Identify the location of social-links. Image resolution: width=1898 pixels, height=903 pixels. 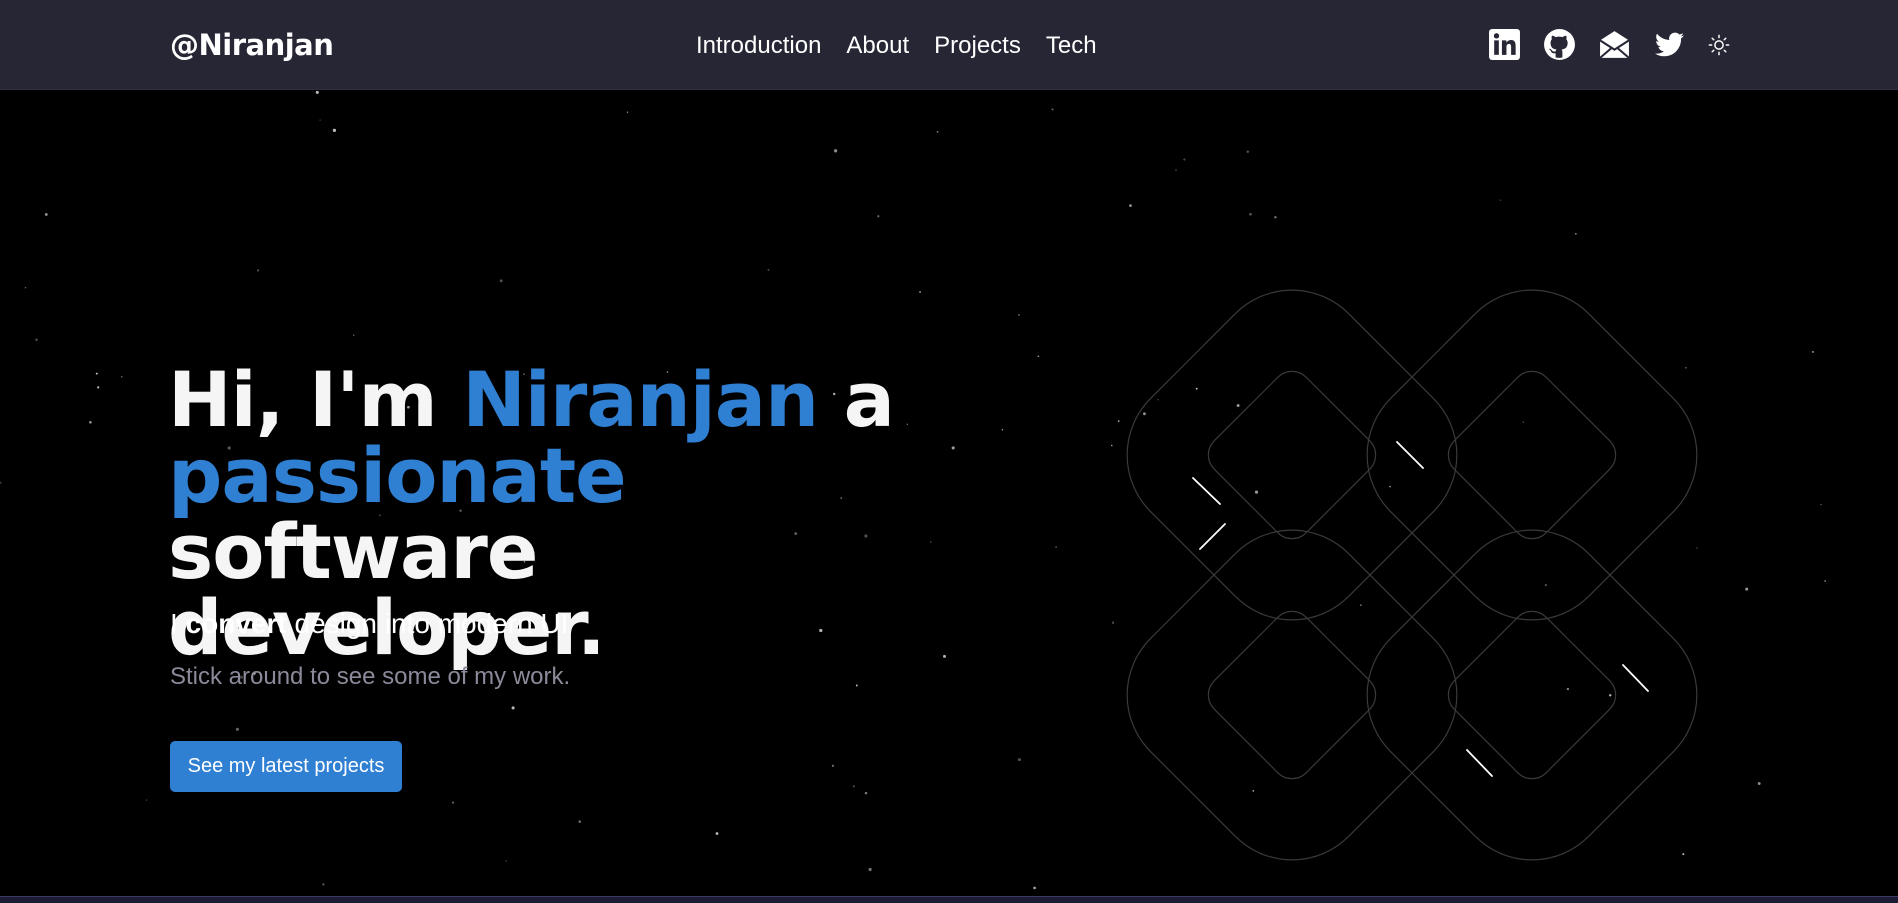
(1620, 44).